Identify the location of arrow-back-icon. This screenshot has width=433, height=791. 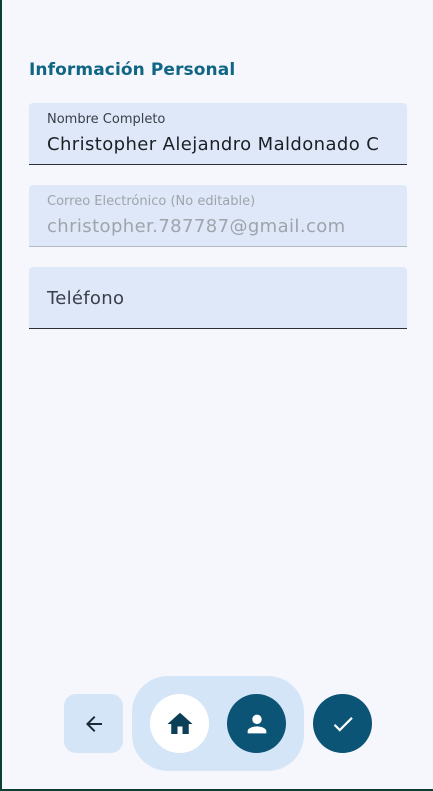
(94, 724).